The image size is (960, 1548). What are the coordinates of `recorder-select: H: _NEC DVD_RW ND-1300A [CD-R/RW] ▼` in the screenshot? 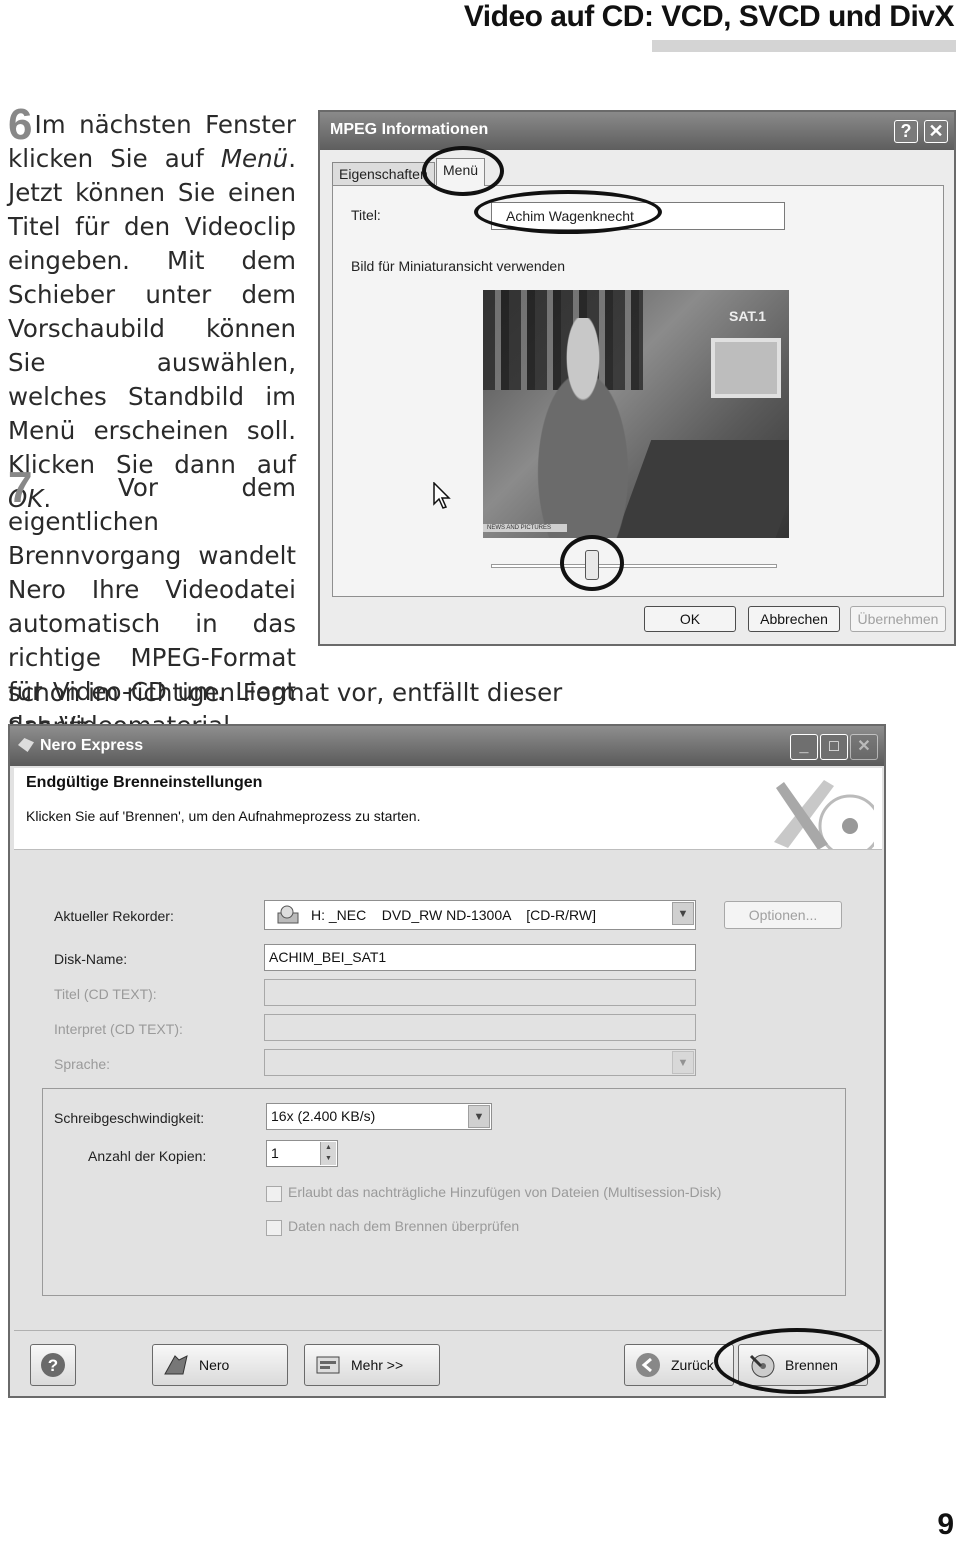 It's located at (480, 915).